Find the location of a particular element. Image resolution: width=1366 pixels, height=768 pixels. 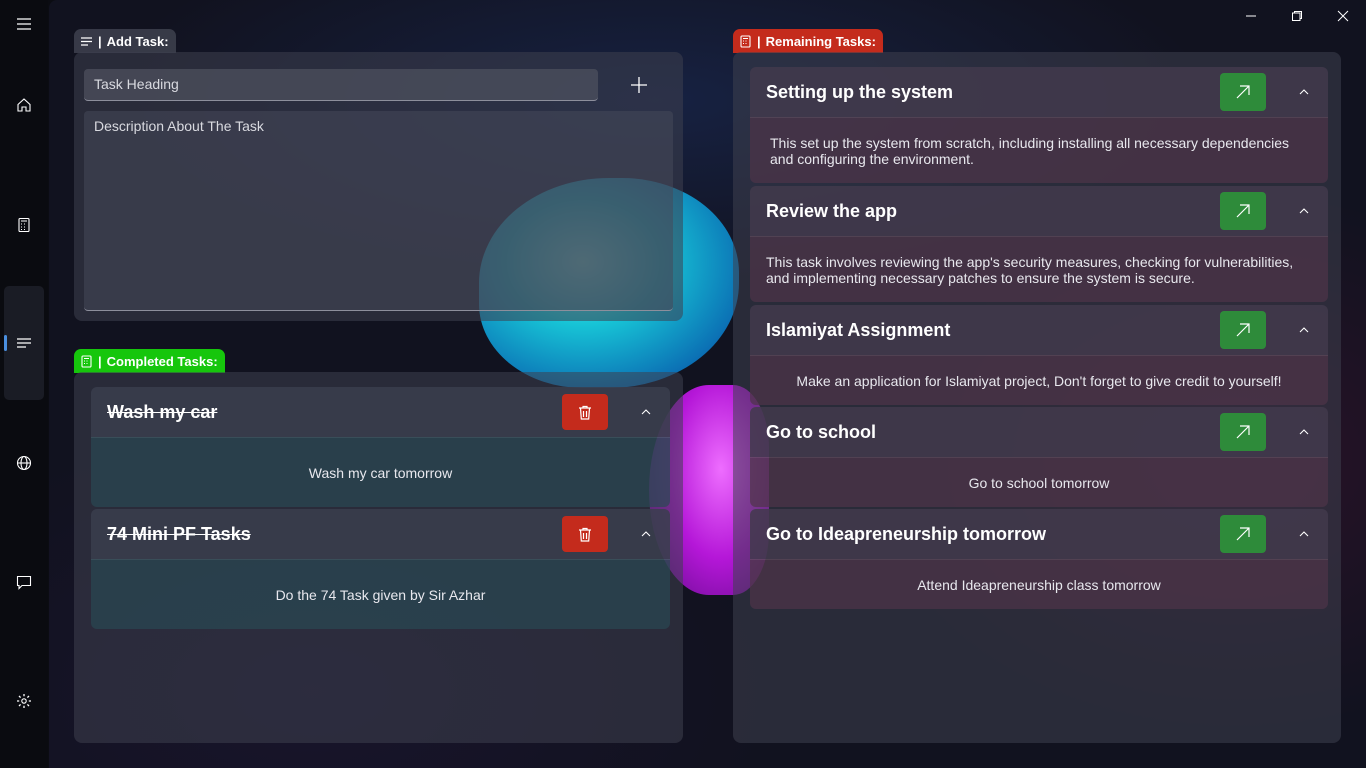

add-task-tag: | Add Task: is located at coordinates (125, 41).